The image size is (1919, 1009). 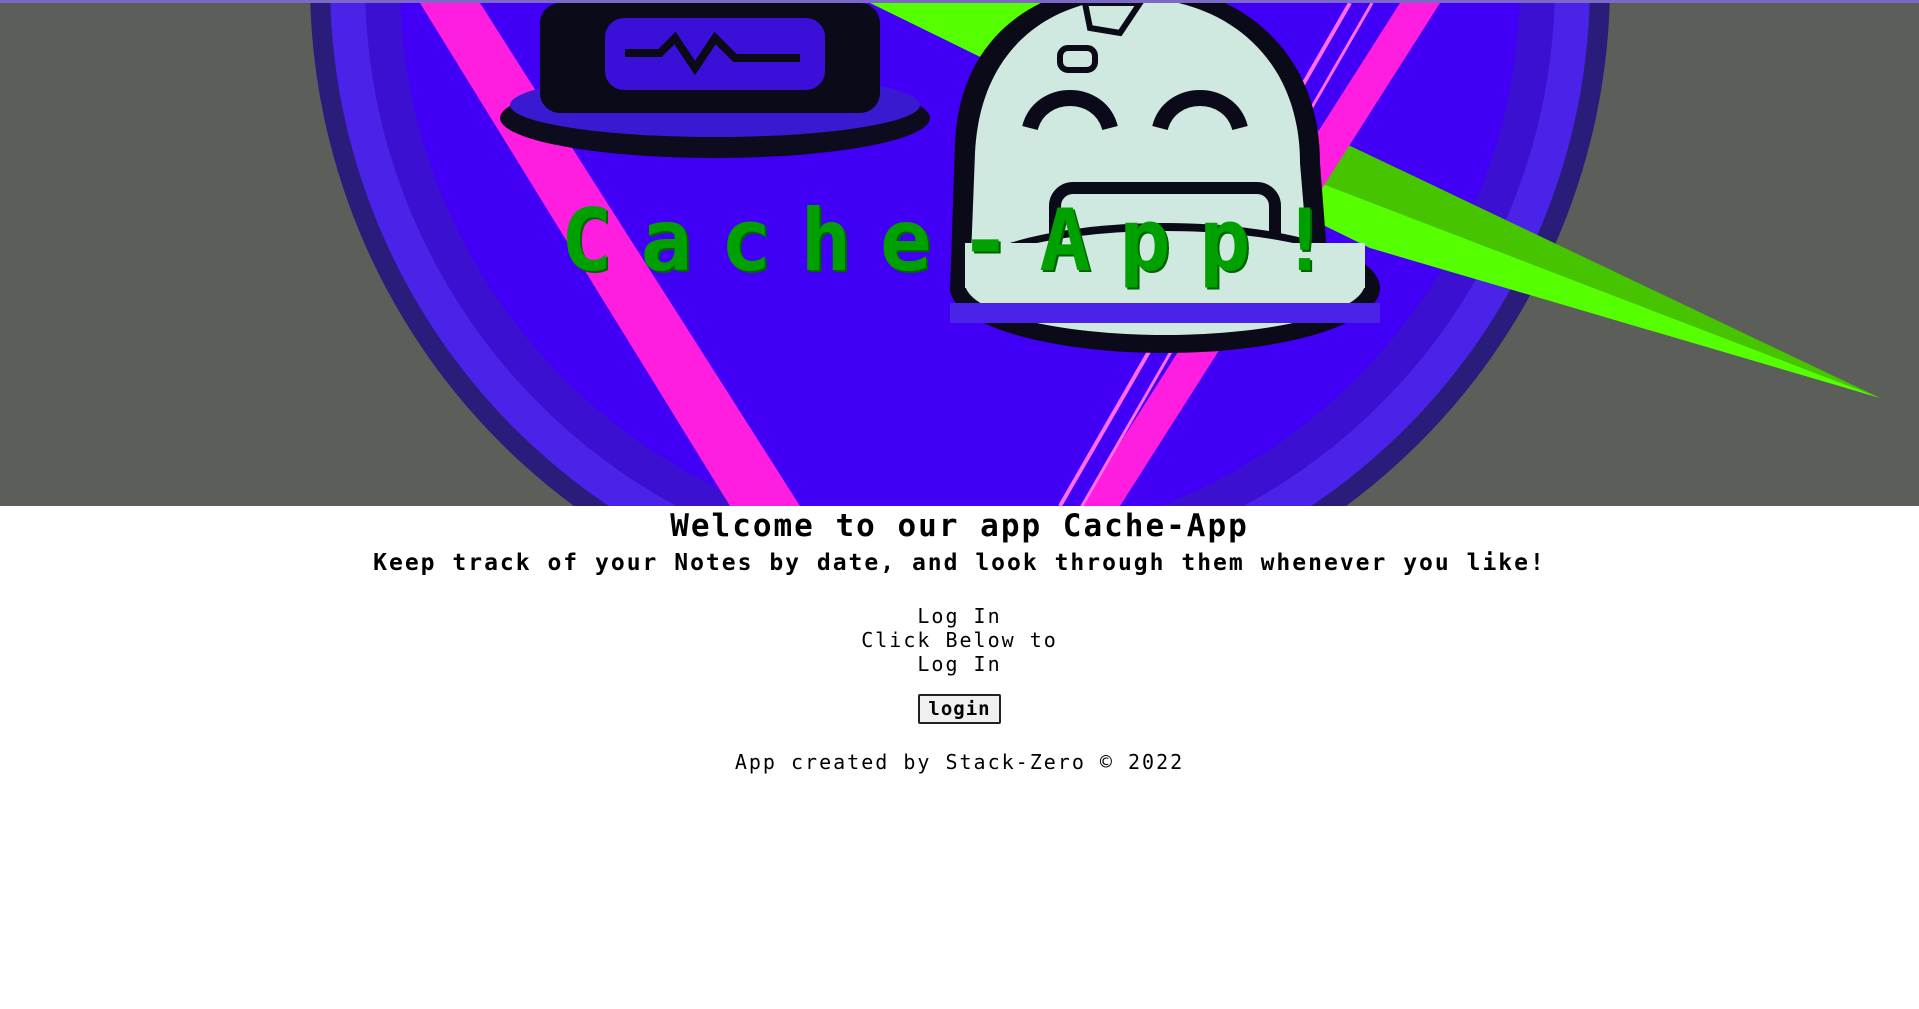 What do you see at coordinates (959, 652) in the screenshot?
I see `login-instructions: Click Below to Log In` at bounding box center [959, 652].